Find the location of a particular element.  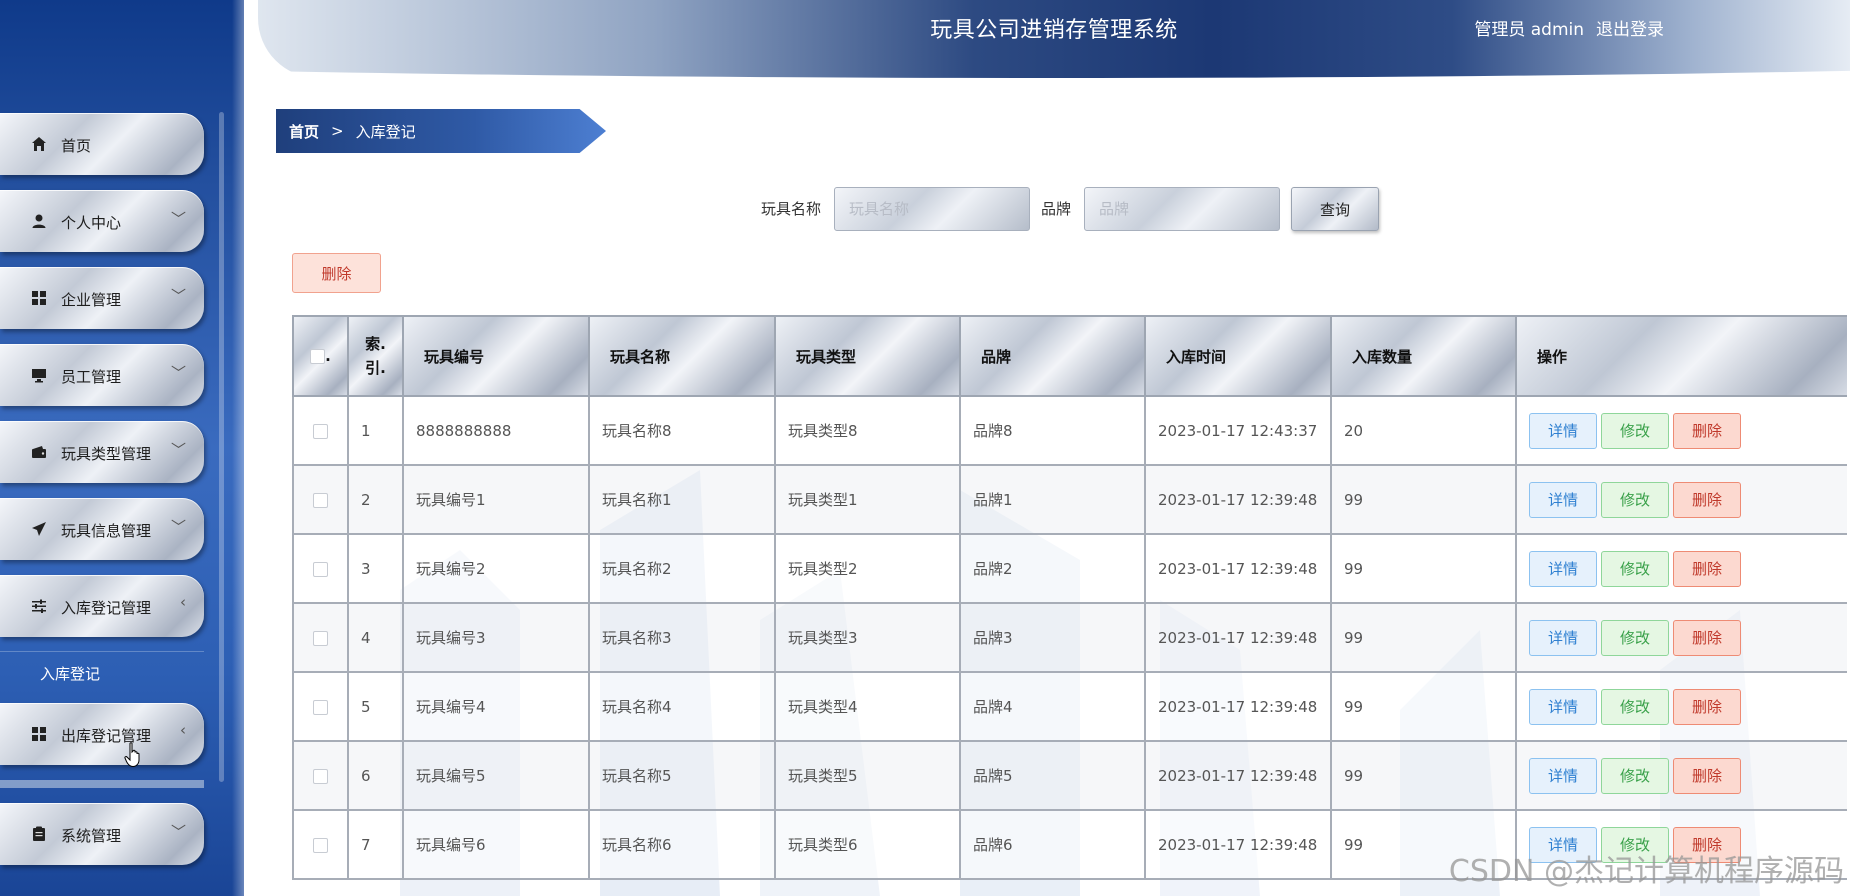

sidebar-item-label: 员工管理 is located at coordinates (91, 377).